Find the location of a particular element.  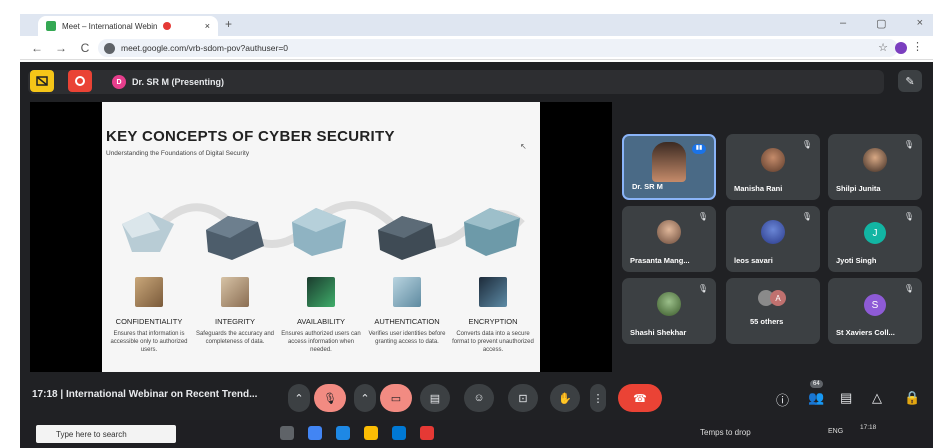

mic-off-button: 🎙 is located at coordinates (330, 398).